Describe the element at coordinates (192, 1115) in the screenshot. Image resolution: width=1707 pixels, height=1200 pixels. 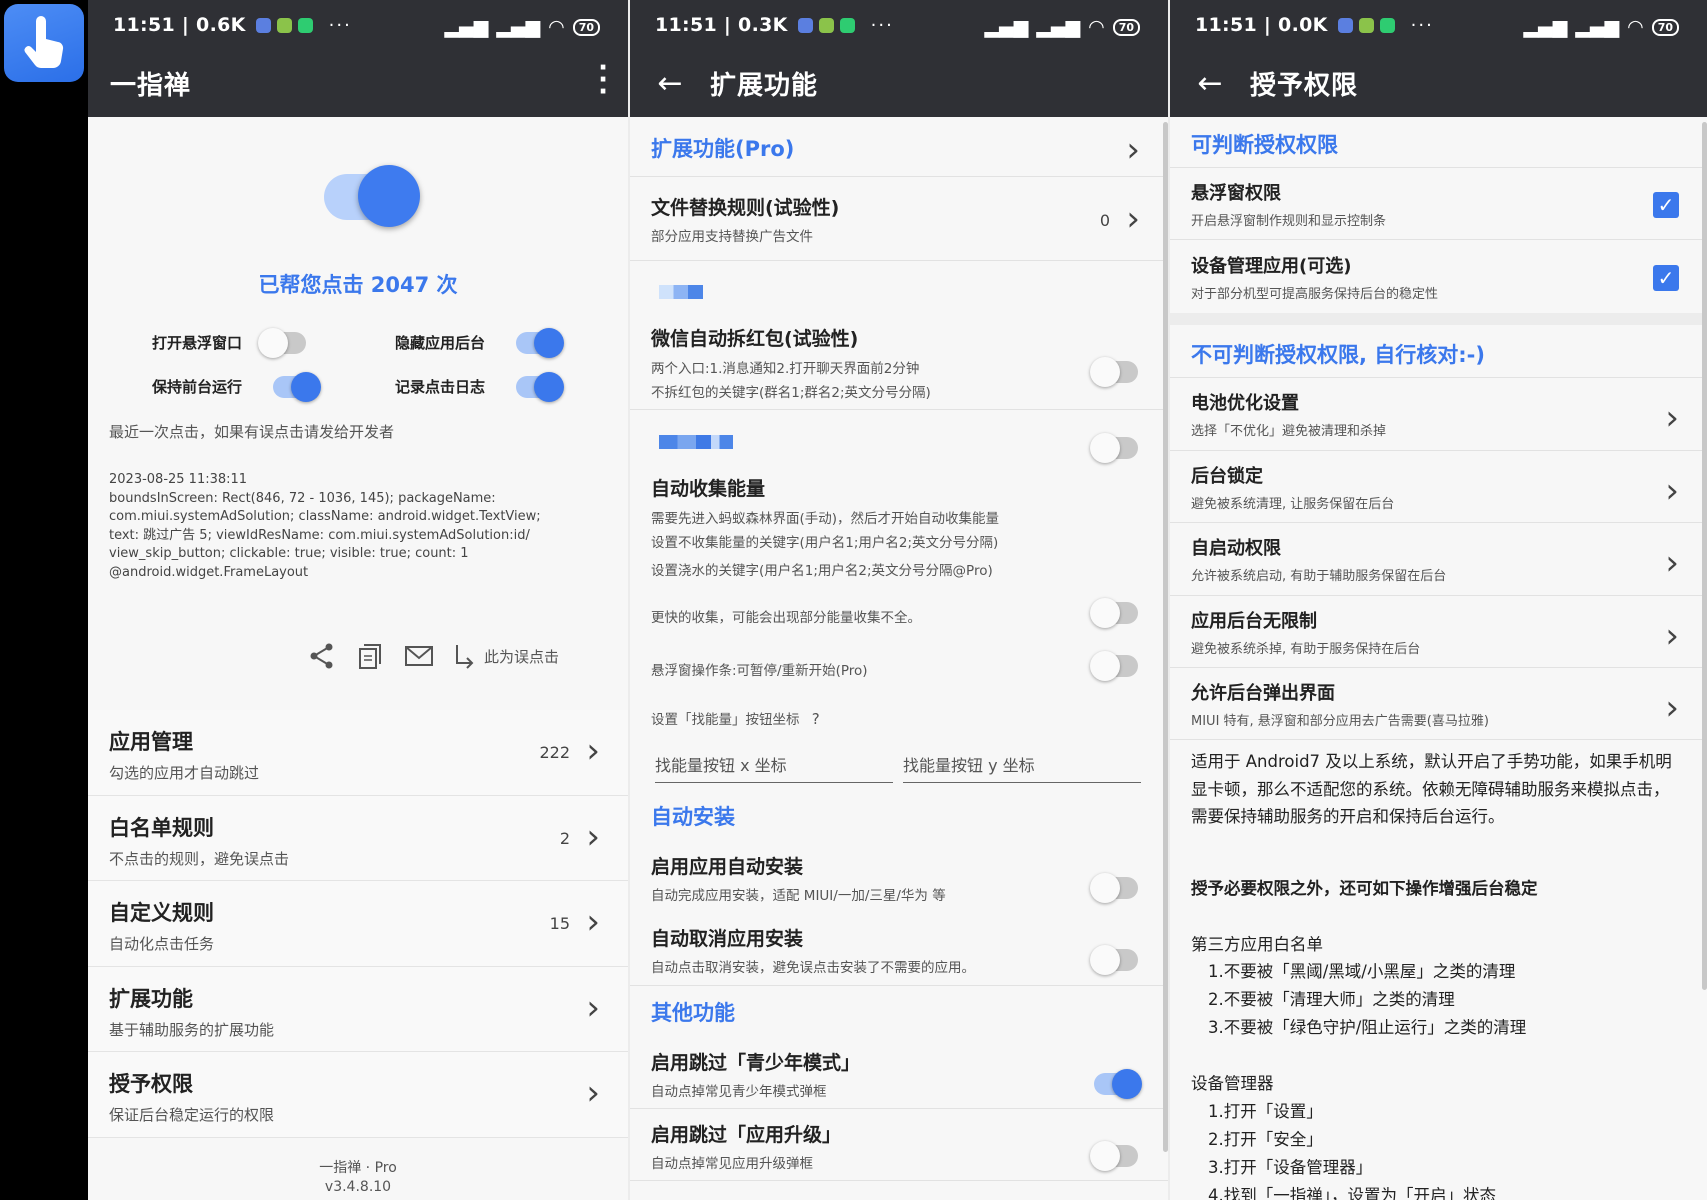
I see `row-subtitle: 保证后台稳定运行的权限` at that location.